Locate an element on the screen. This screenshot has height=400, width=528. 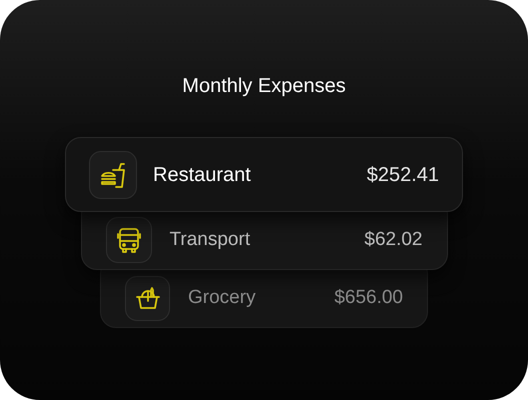
card-title: Monthly Expenses is located at coordinates (264, 86).